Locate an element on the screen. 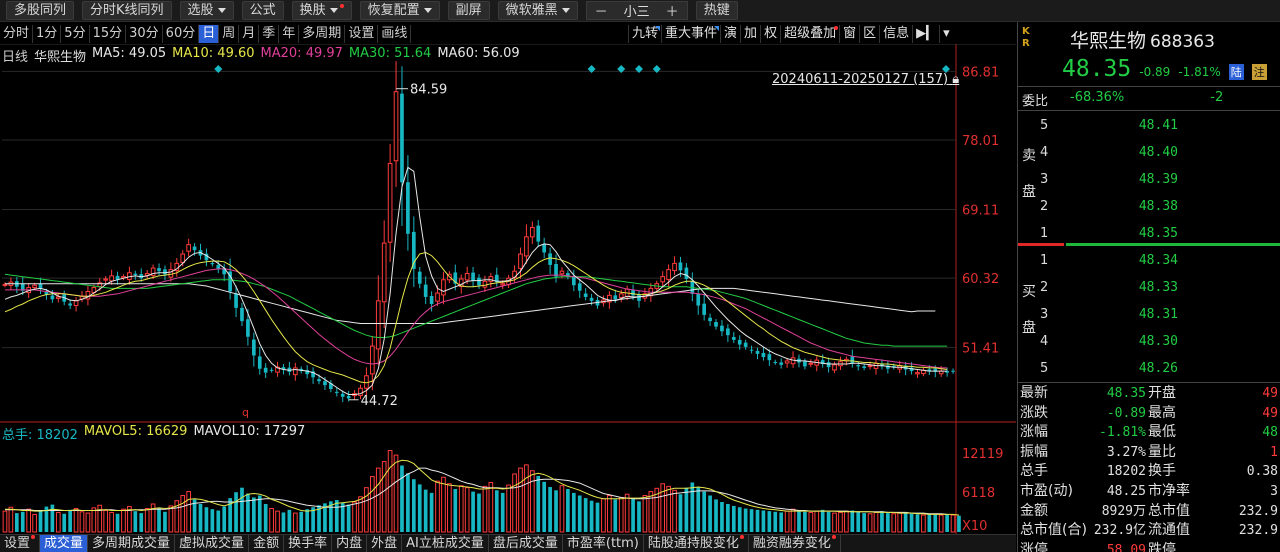 This screenshot has height=552, width=1280. select-stock-button: 选股 is located at coordinates (206, 10).